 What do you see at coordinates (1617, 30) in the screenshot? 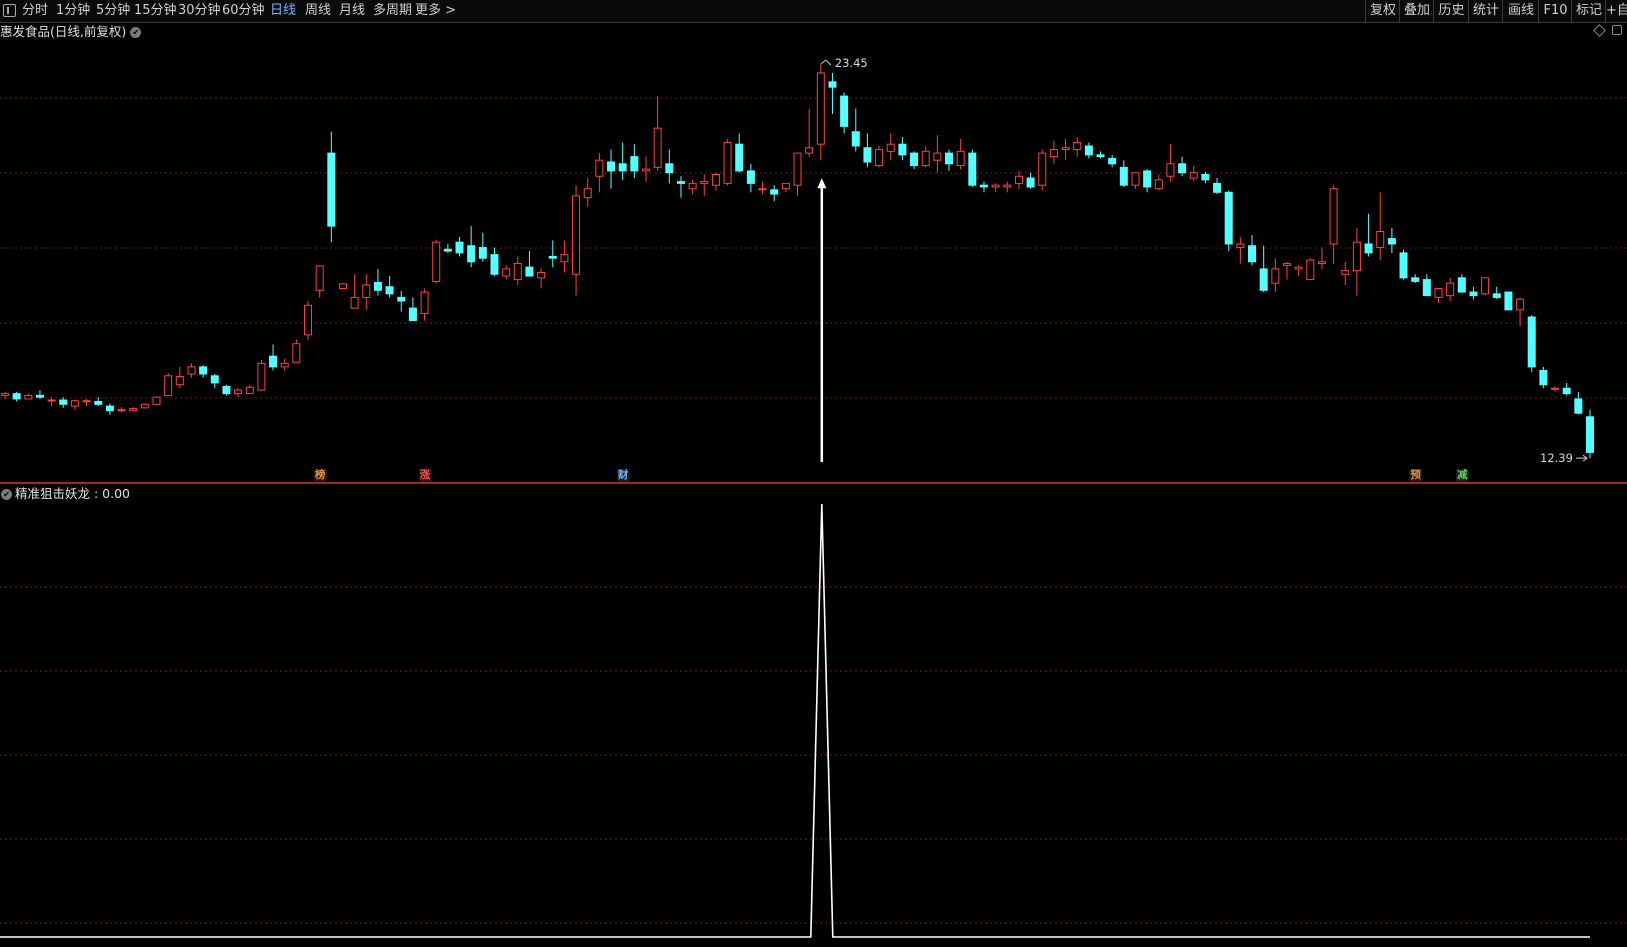
I see `window-corner-icon` at bounding box center [1617, 30].